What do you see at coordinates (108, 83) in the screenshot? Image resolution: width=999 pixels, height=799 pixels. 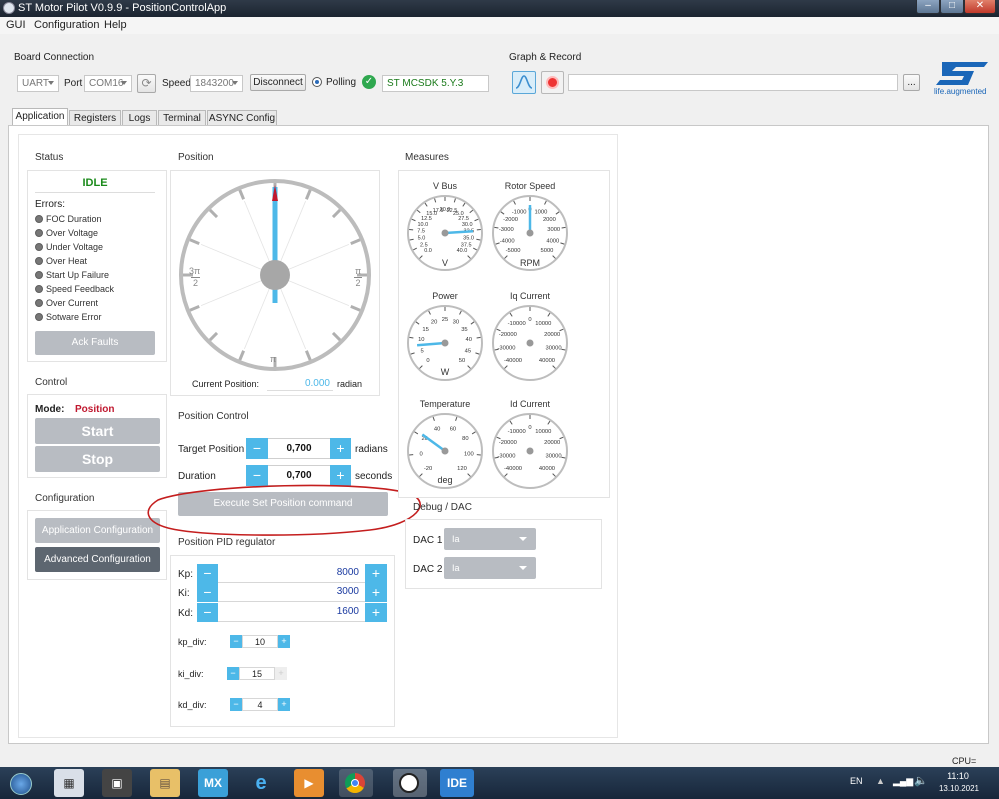 I see `port-select: COM16` at bounding box center [108, 83].